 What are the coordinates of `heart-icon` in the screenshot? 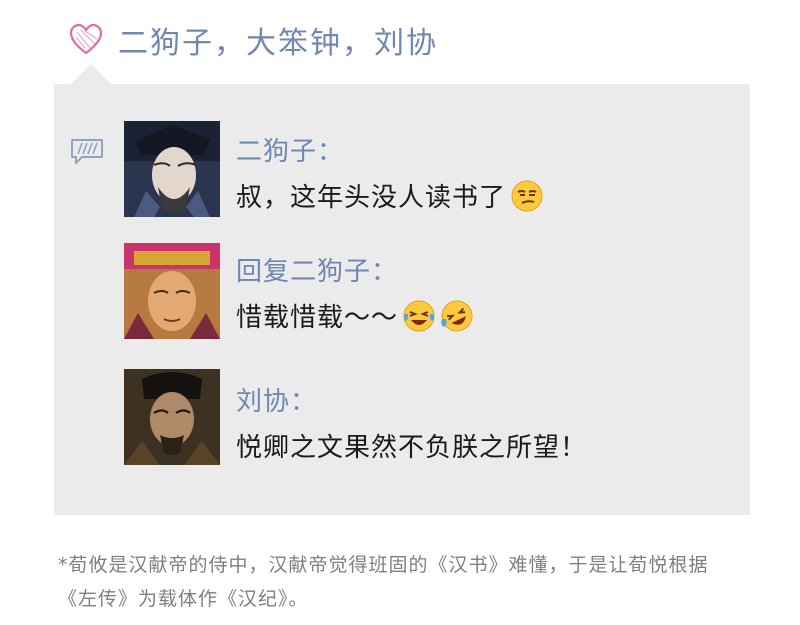 It's located at (86, 39).